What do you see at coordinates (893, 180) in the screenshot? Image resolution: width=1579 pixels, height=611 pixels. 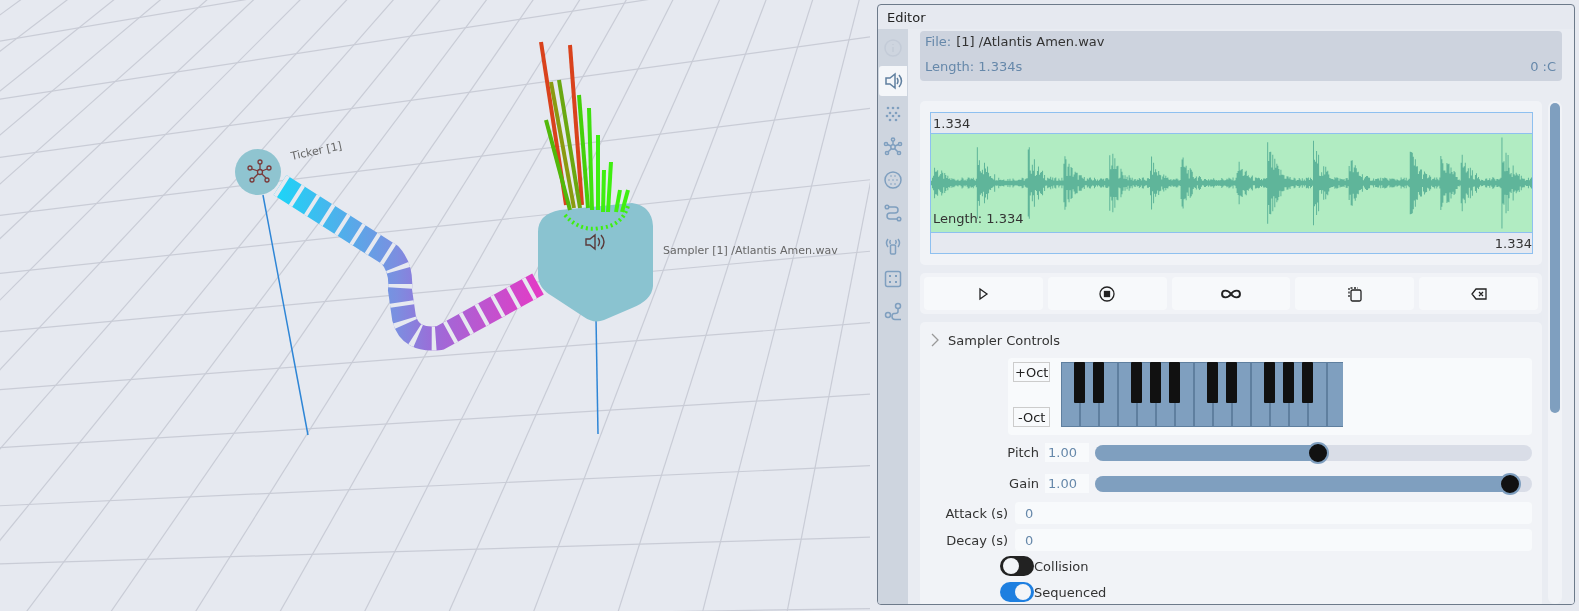 I see `globe-icon` at bounding box center [893, 180].